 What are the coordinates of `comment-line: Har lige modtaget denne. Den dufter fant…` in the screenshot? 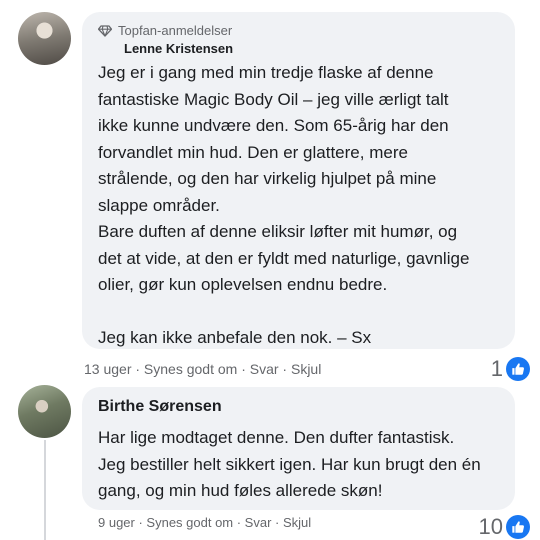 It's located at (276, 437).